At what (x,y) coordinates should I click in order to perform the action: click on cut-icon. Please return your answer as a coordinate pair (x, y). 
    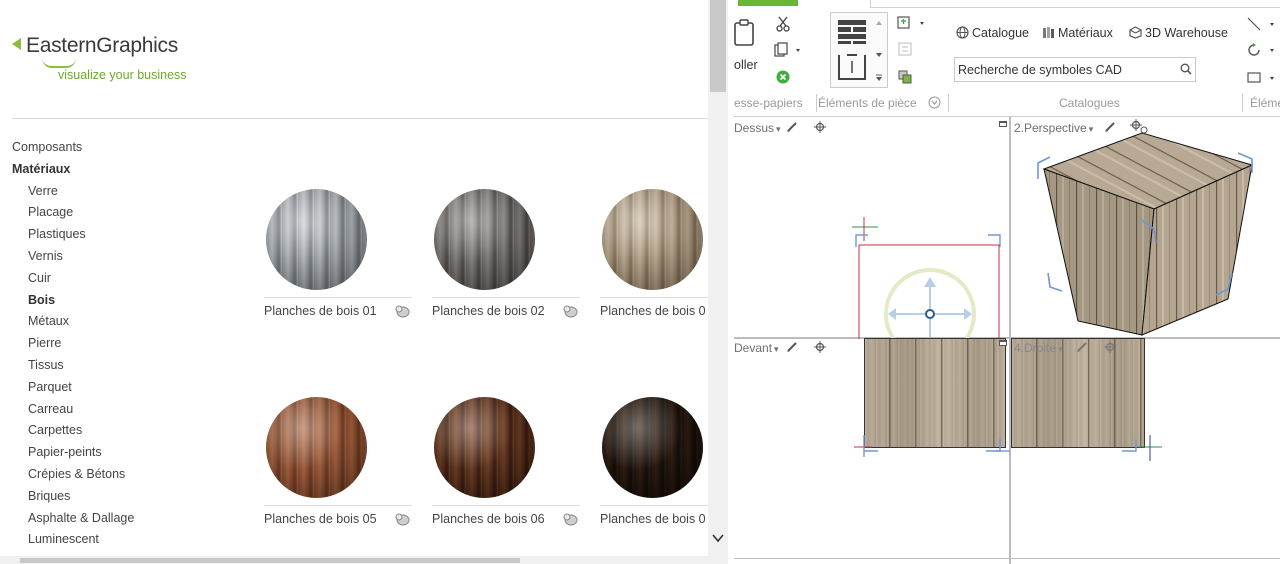
    Looking at the image, I should click on (783, 24).